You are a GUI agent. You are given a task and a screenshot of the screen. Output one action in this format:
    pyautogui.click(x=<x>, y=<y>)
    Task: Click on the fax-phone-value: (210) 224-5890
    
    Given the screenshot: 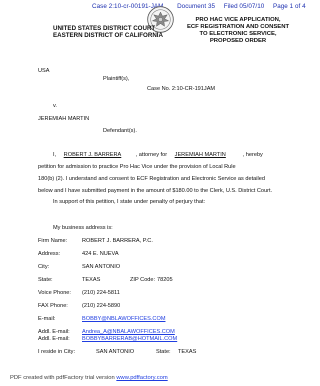 What is the action you would take?
    pyautogui.click(x=101, y=306)
    